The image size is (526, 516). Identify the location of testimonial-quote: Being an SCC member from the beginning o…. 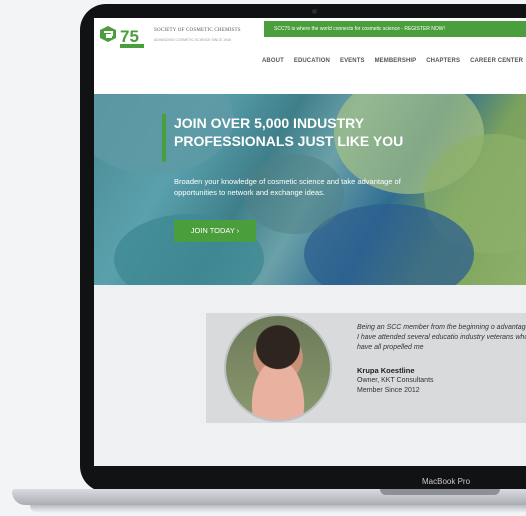
(441, 337).